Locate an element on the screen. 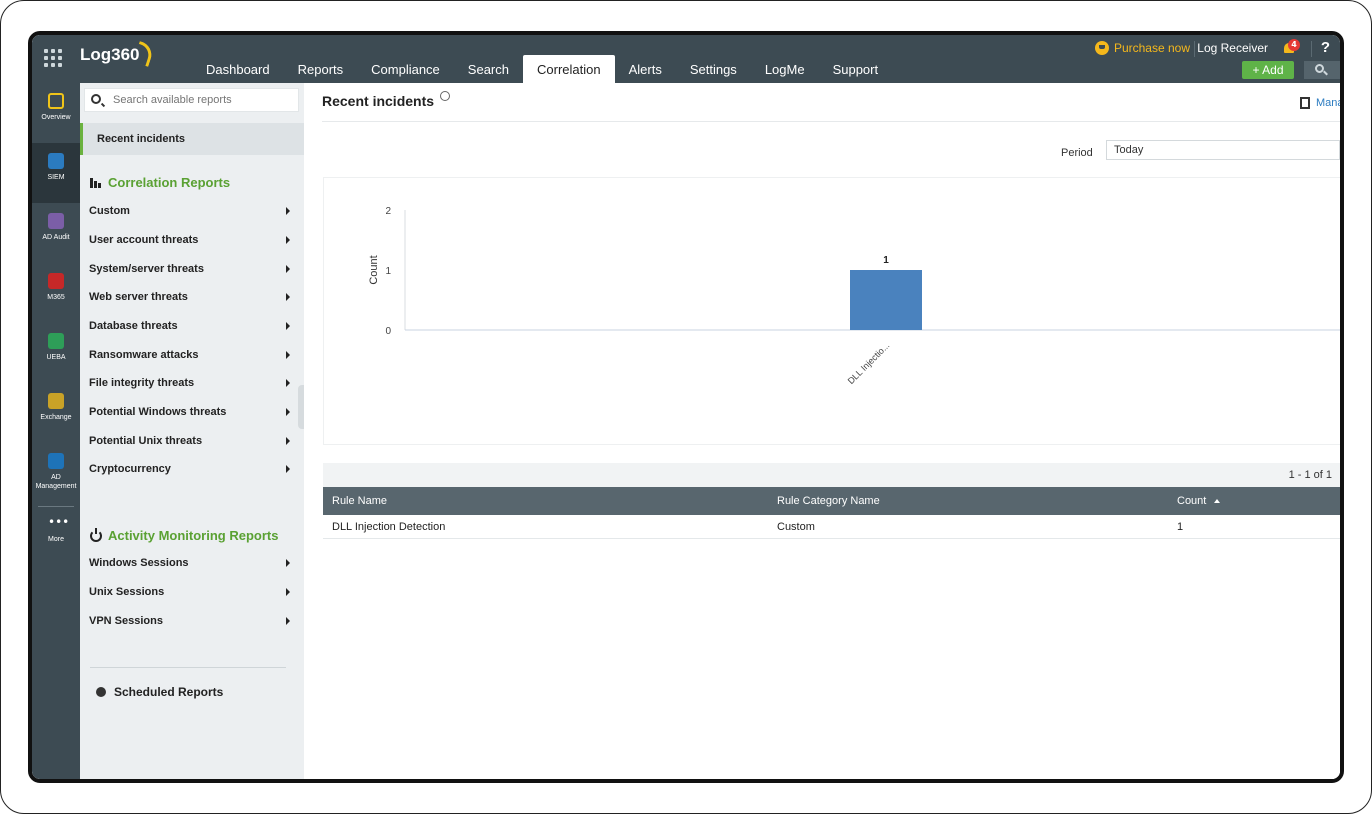 This screenshot has height=814, width=1372. rail-label: SIEM is located at coordinates (56, 177).